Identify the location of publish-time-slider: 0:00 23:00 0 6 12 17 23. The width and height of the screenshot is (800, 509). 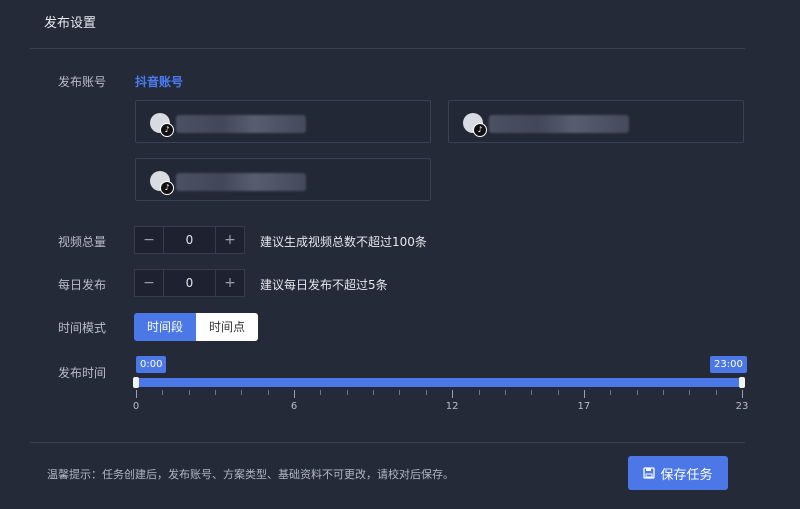
(440, 386).